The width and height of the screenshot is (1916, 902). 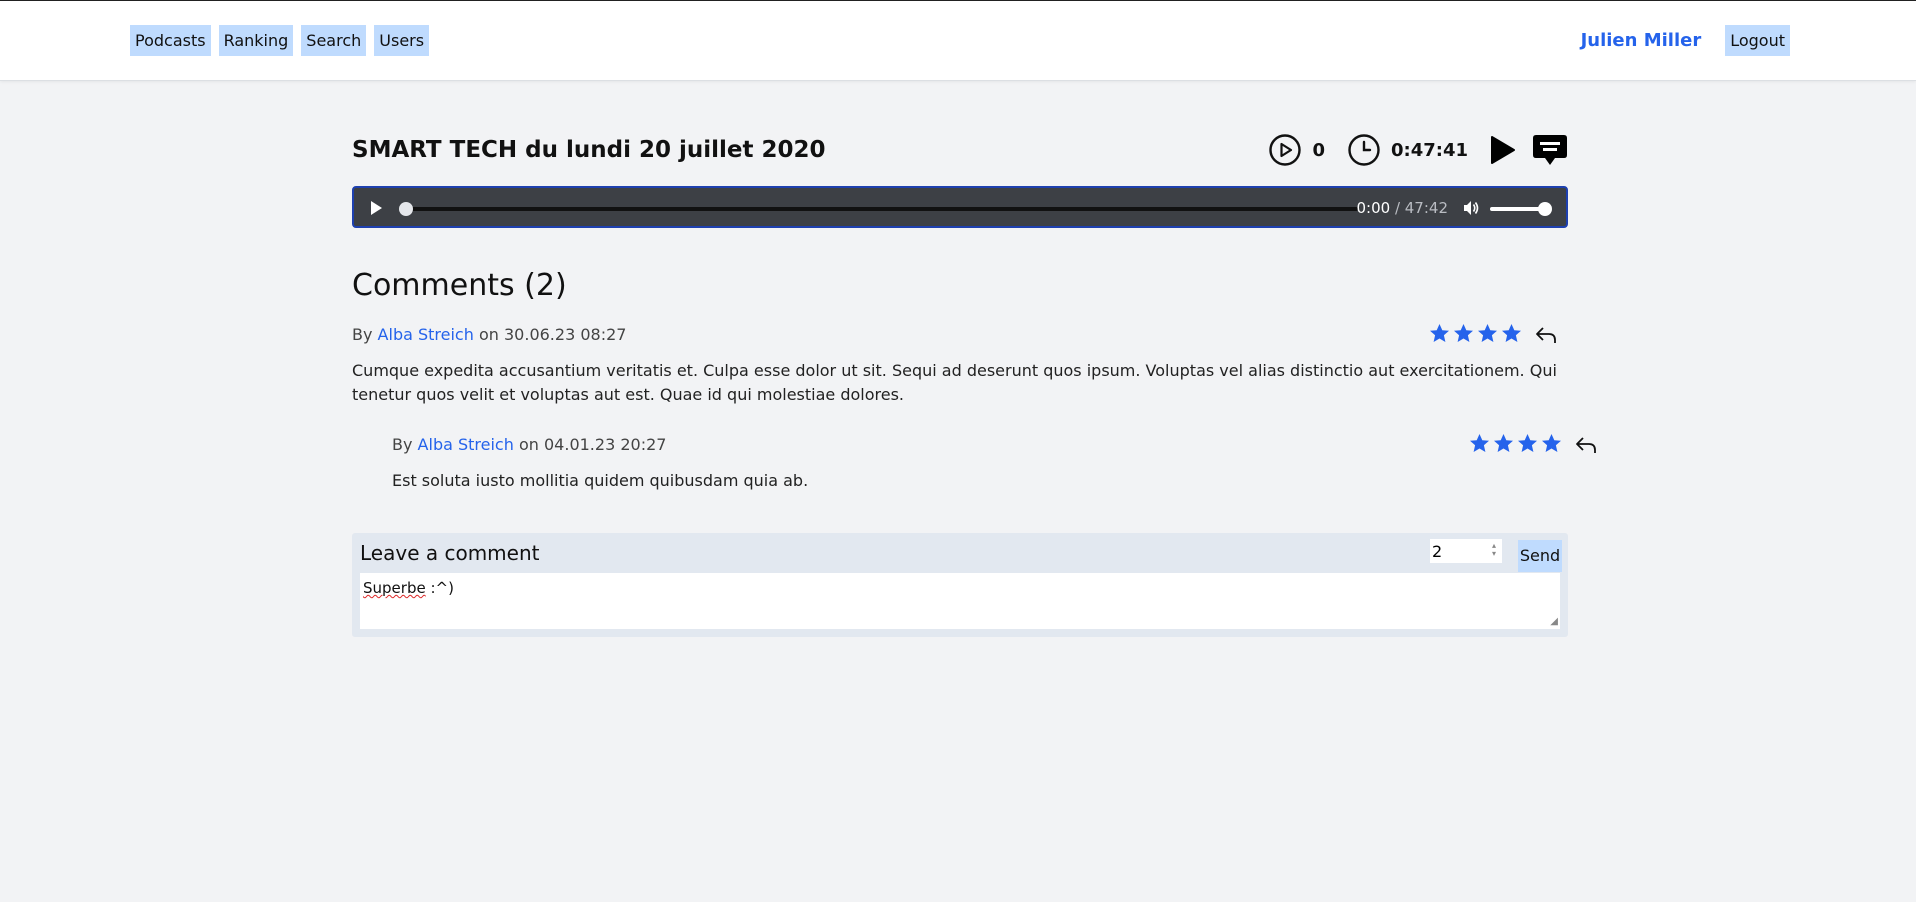 What do you see at coordinates (589, 150) in the screenshot?
I see `episode-title: SMART TECH du lundi 20 juillet 2020` at bounding box center [589, 150].